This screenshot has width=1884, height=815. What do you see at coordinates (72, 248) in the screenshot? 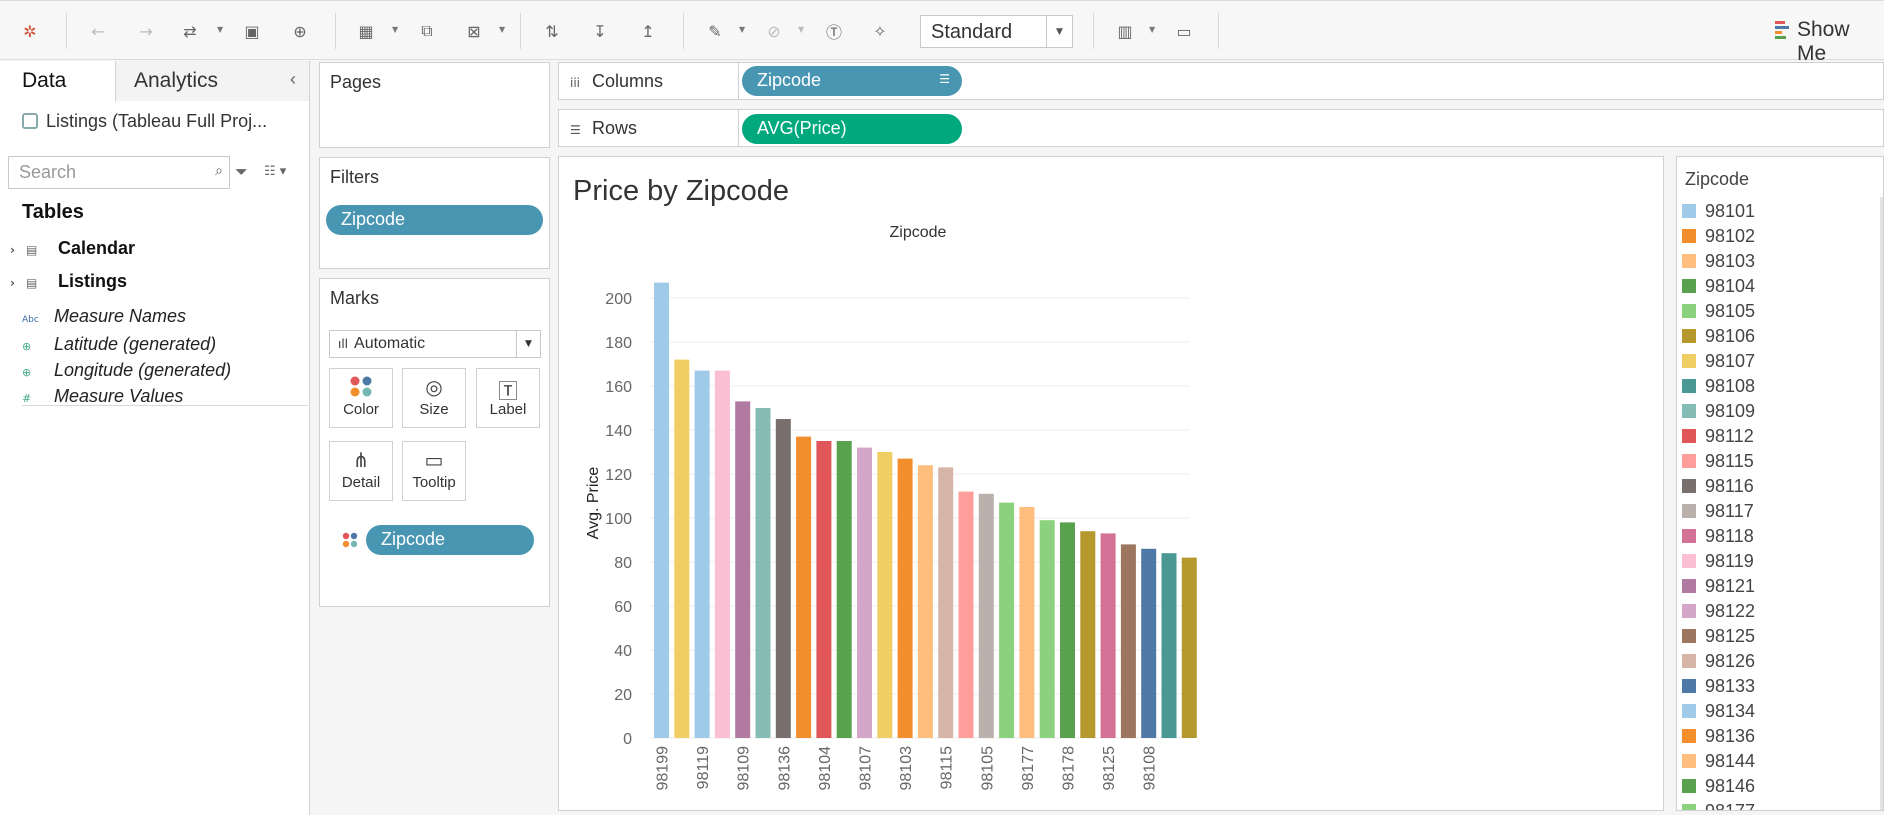
I see `table-item-calendar: › ▤ Calendar` at bounding box center [72, 248].